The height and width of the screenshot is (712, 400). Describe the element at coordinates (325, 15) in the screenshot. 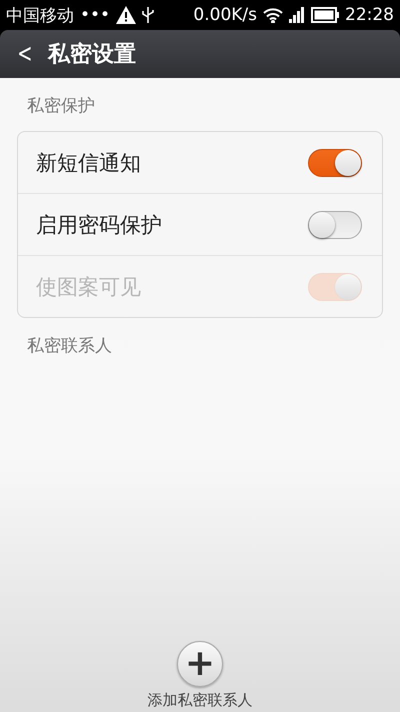

I see `battery-icon` at that location.